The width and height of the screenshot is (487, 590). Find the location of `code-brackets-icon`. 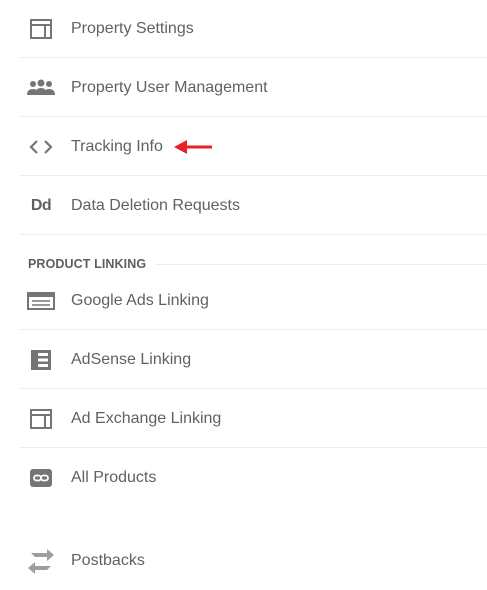

code-brackets-icon is located at coordinates (41, 147).